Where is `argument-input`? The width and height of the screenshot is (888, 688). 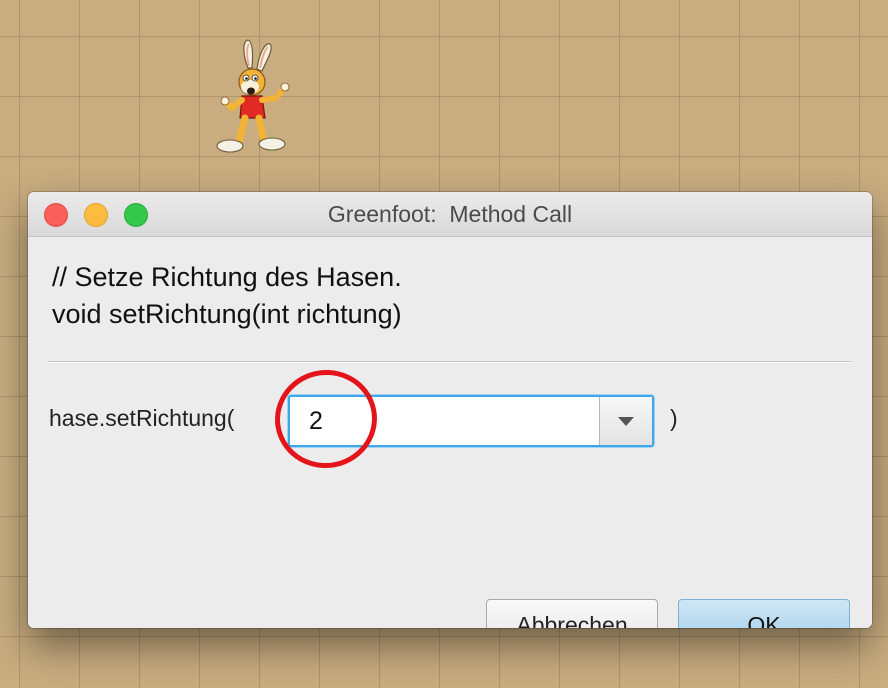 argument-input is located at coordinates (445, 421).